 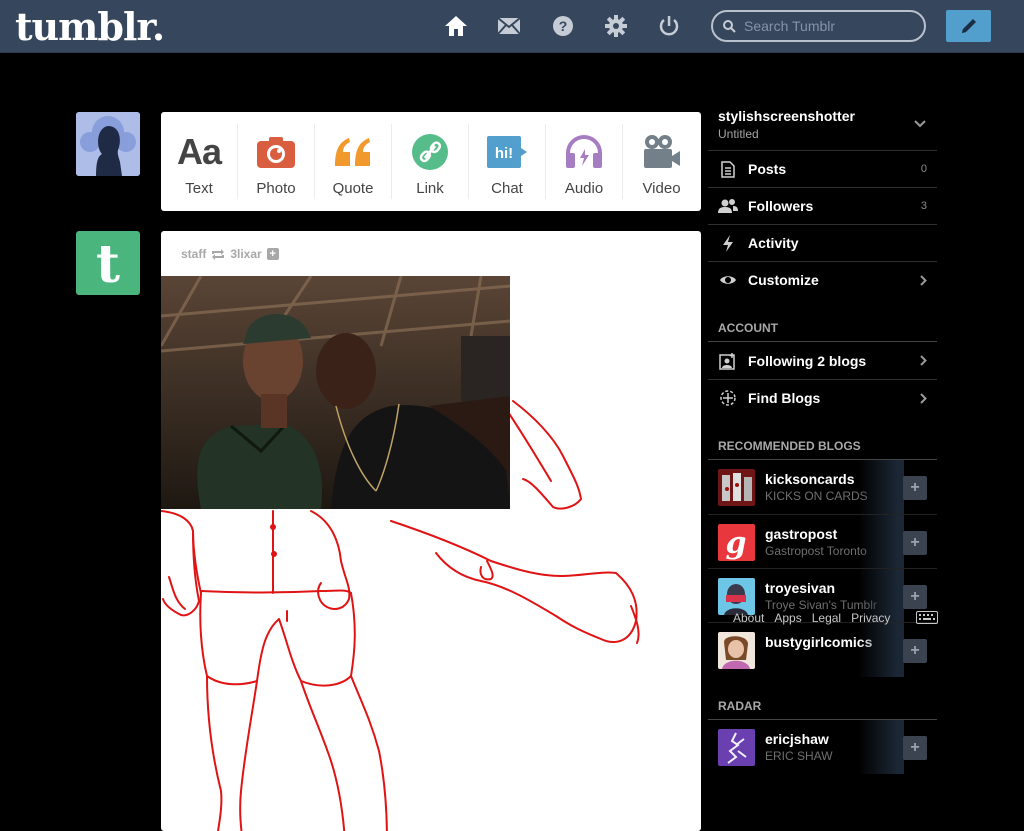 I want to click on followers-count: 3, so click(x=923, y=206).